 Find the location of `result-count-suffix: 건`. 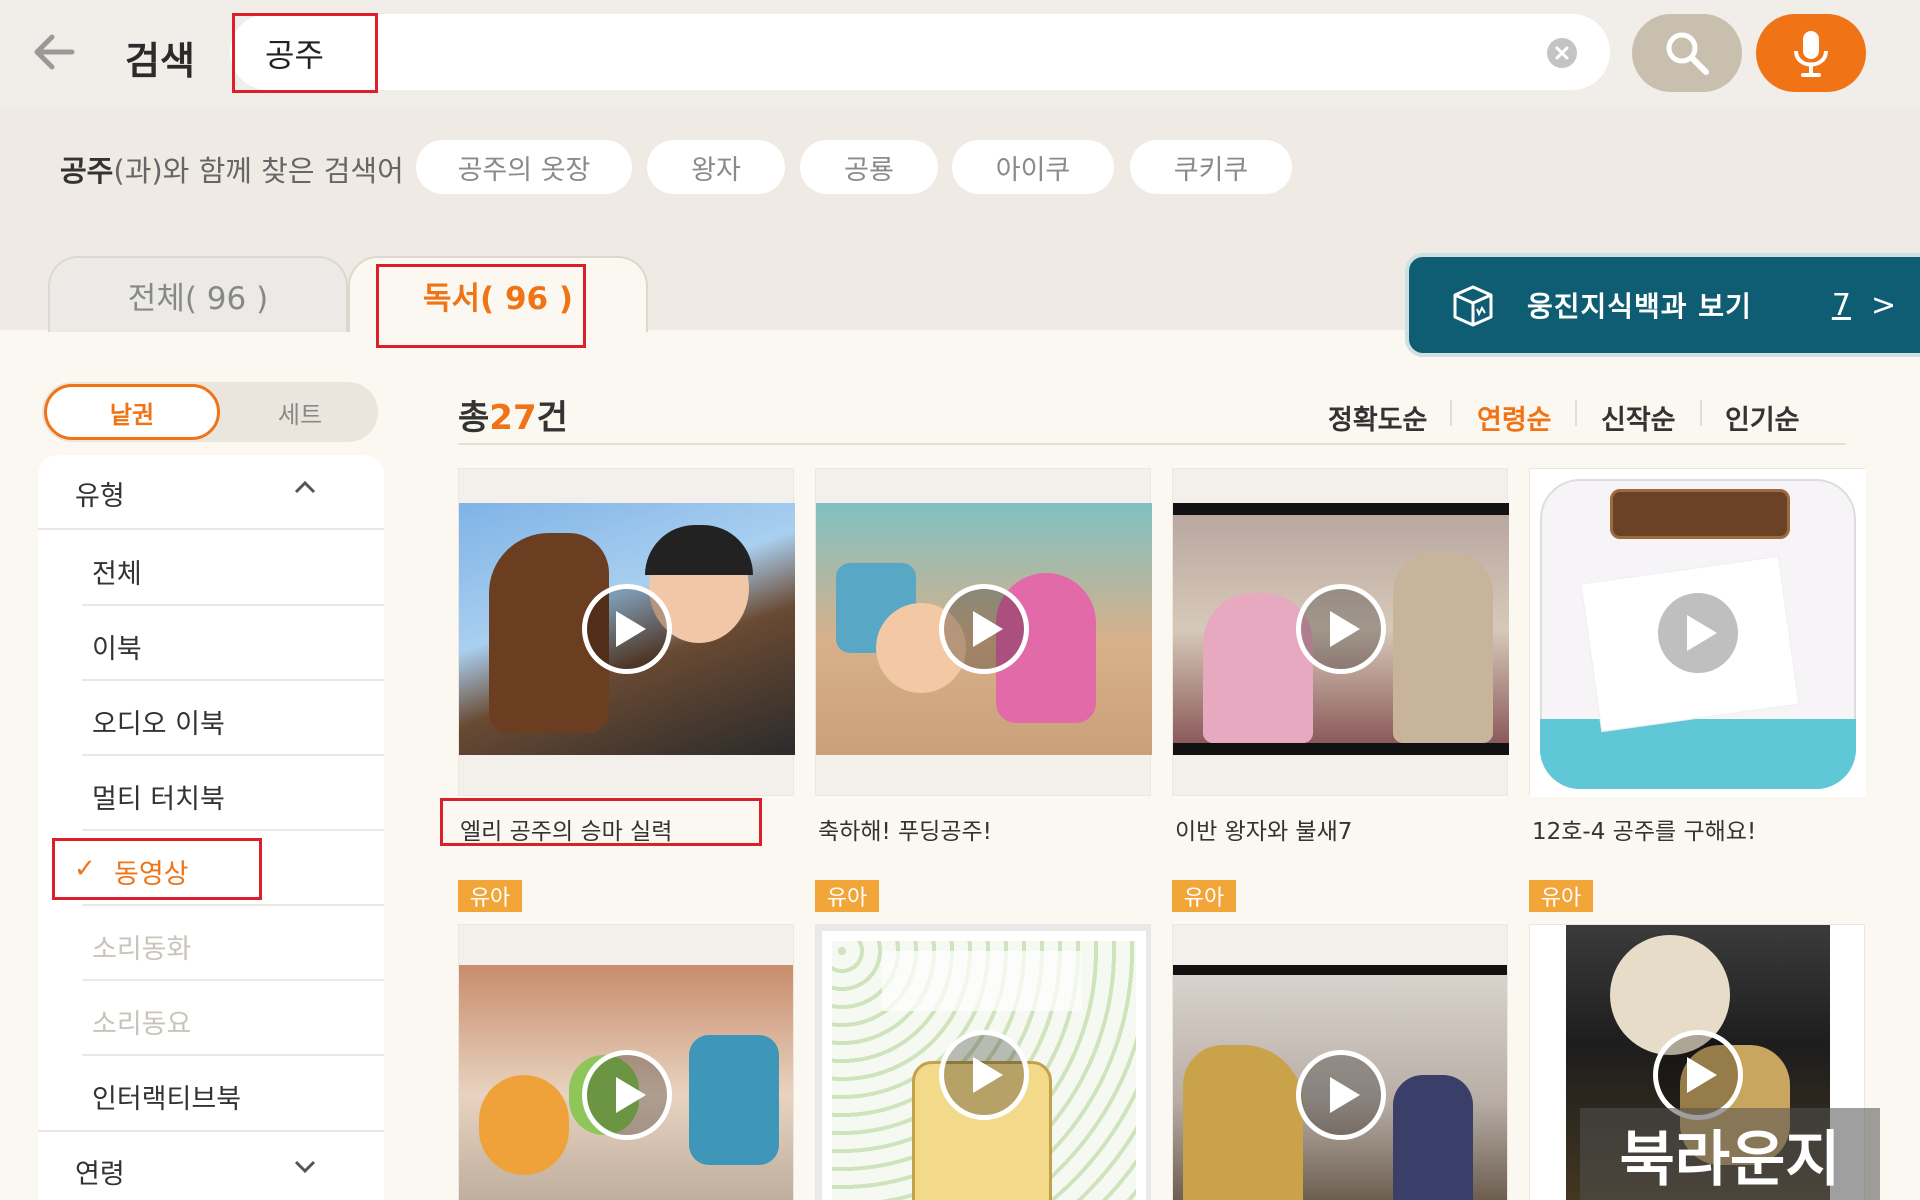

result-count-suffix: 건 is located at coordinates (552, 418).